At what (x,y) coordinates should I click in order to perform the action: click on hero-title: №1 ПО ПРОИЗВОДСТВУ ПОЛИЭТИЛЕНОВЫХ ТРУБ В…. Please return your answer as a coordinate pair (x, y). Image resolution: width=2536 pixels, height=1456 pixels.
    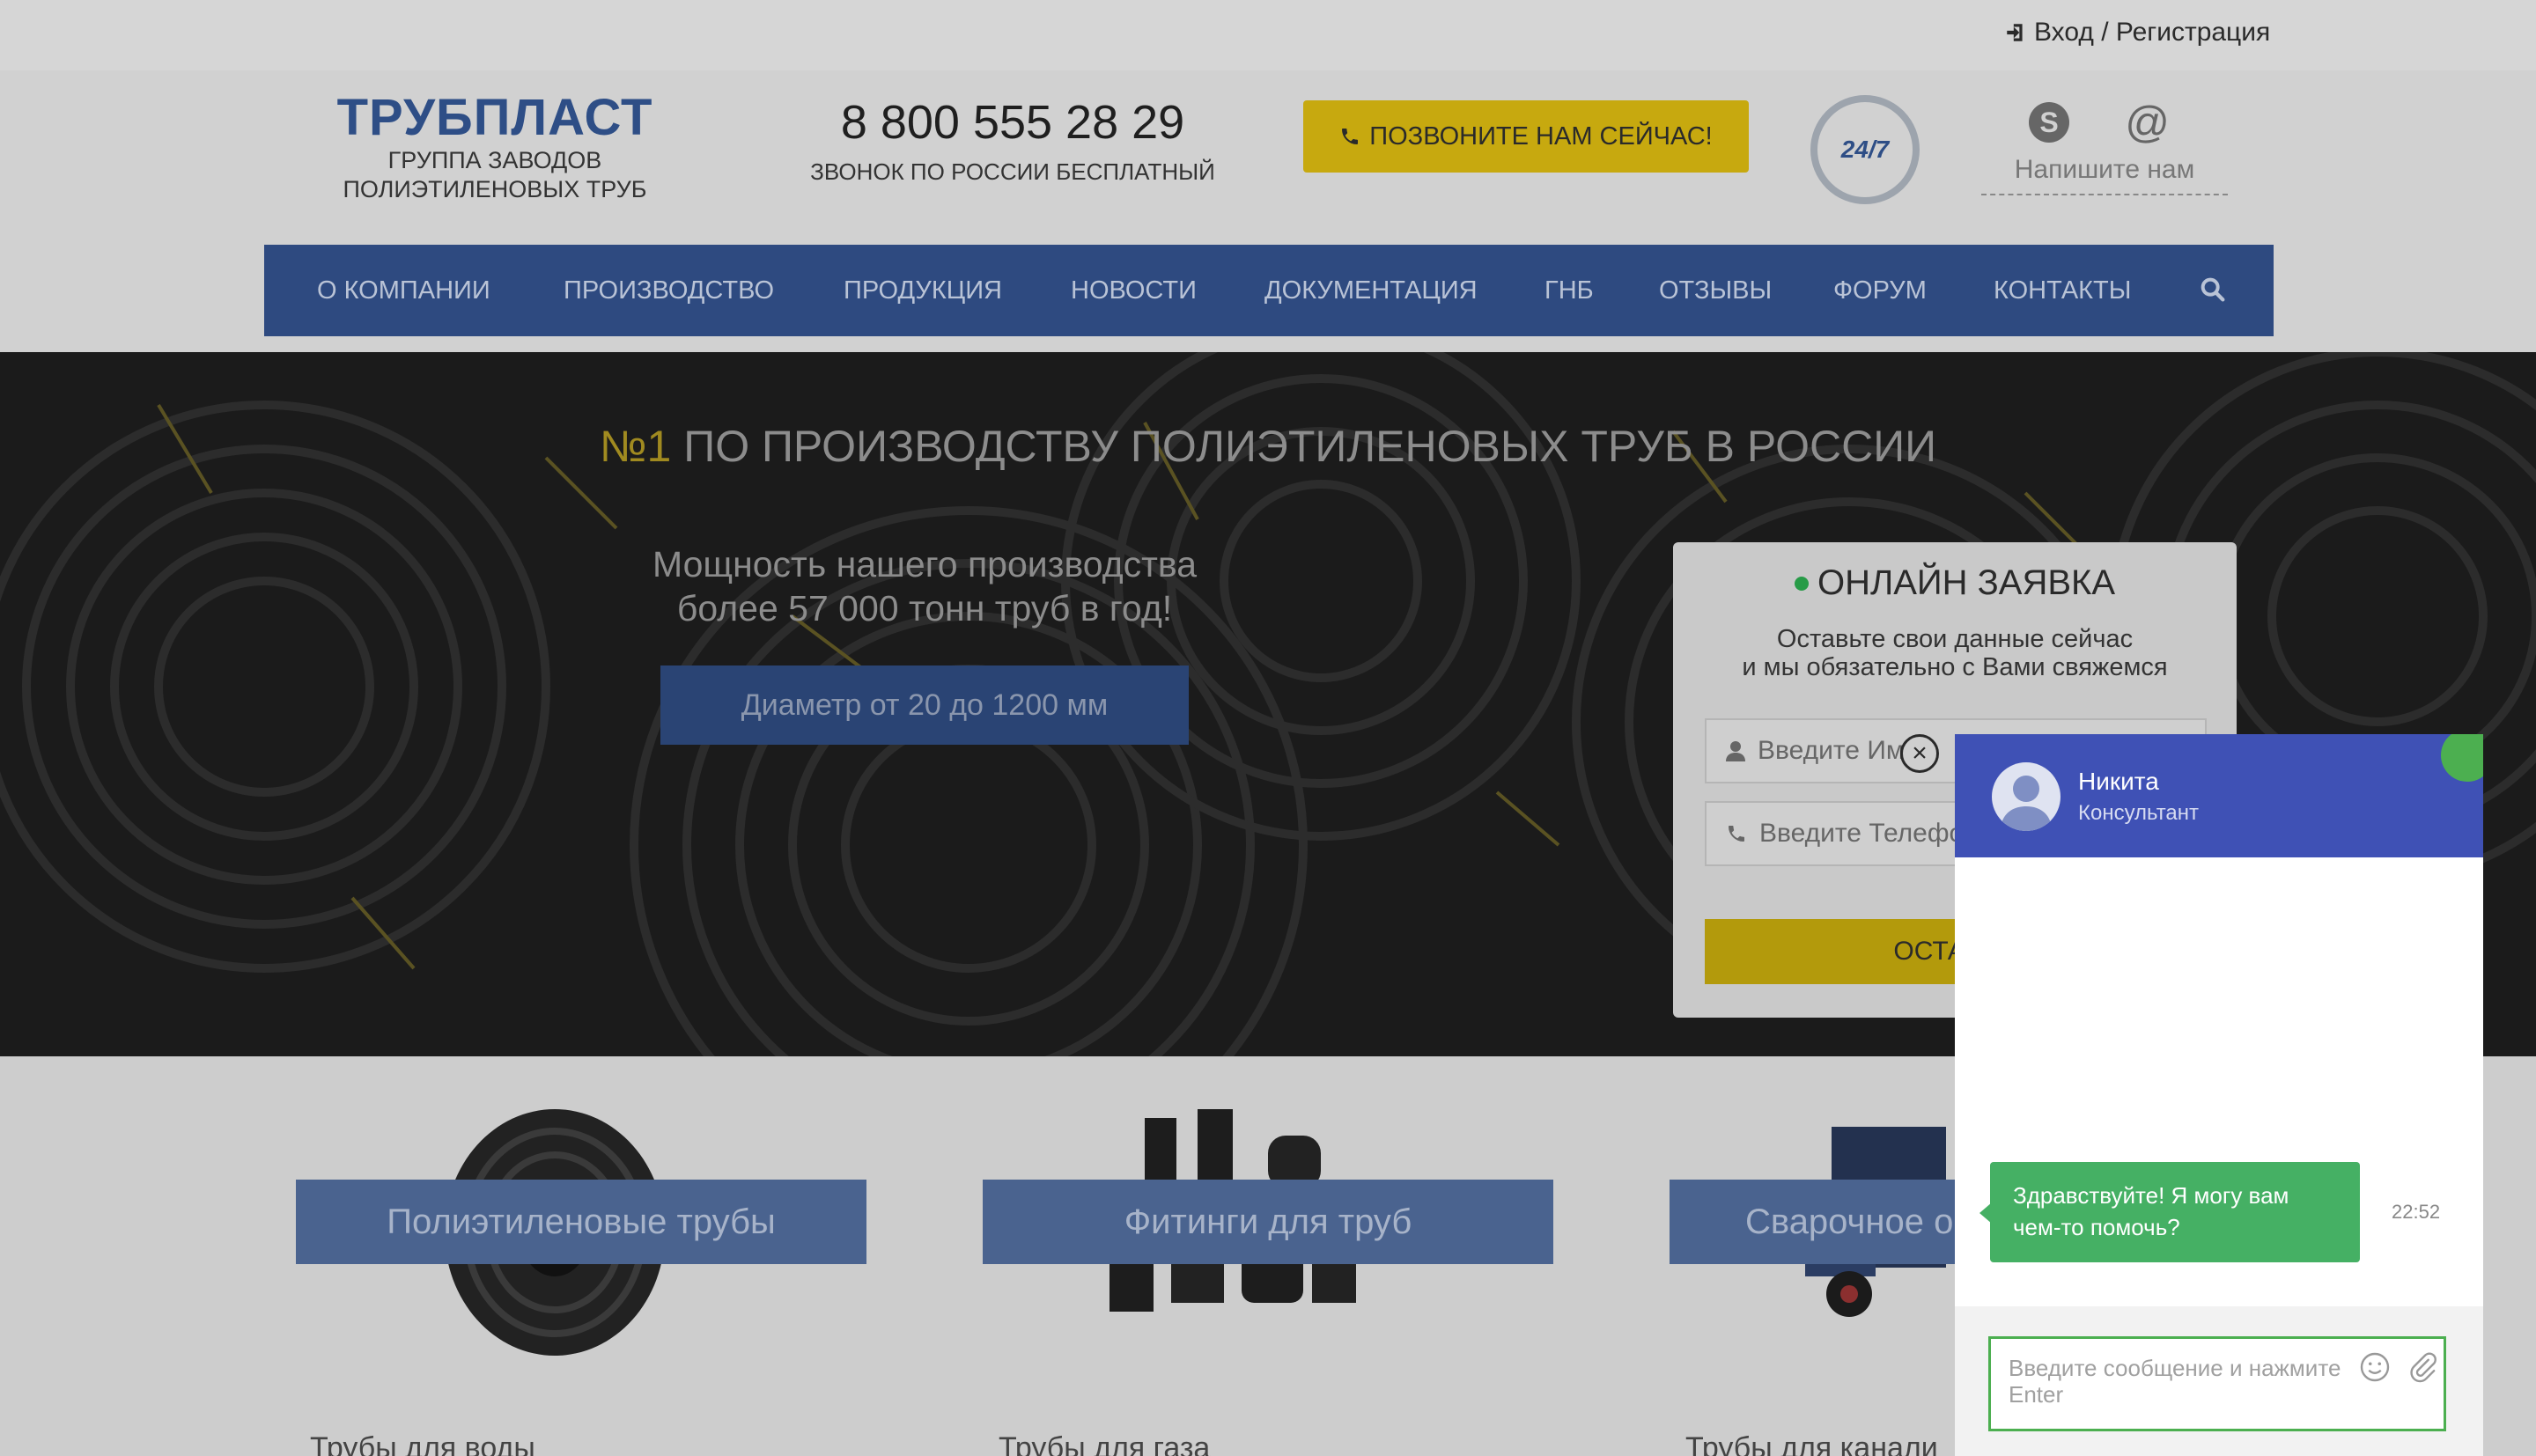
    Looking at the image, I should click on (1268, 446).